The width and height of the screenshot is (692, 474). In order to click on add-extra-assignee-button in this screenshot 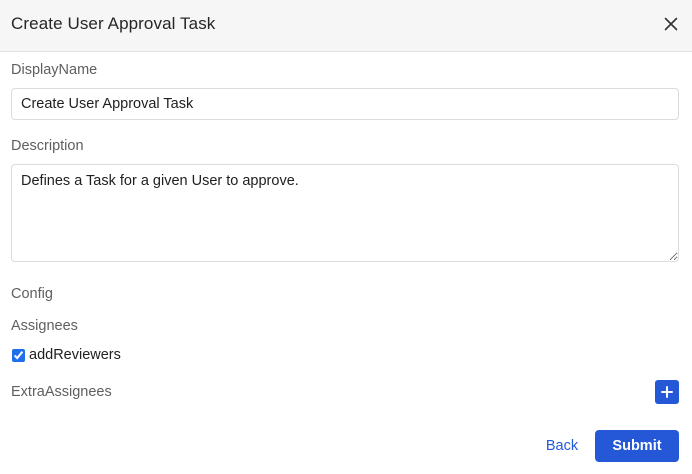, I will do `click(667, 392)`.